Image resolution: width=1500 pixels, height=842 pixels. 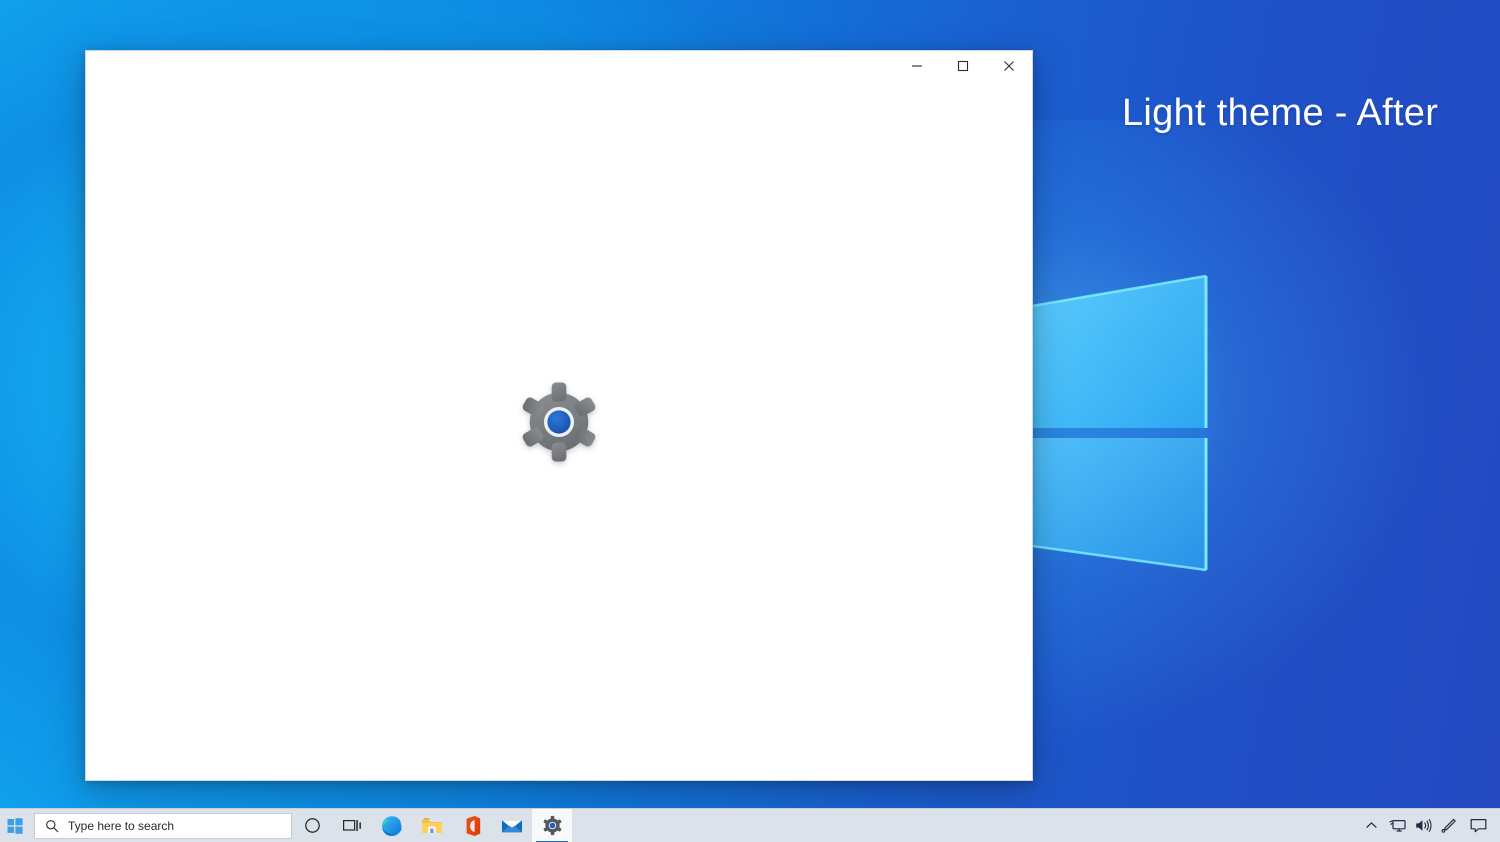 I want to click on tray-network, so click(x=1397, y=825).